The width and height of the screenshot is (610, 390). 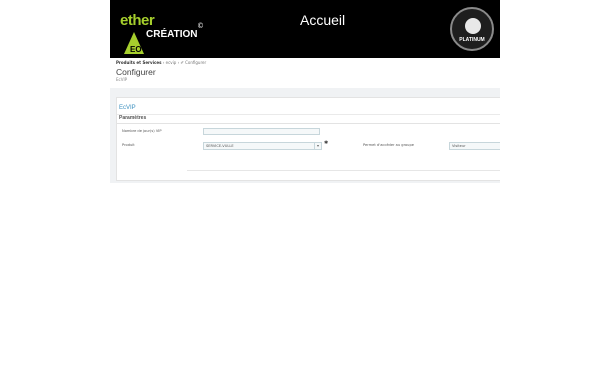 I want to click on vip-days-input, so click(x=261, y=131).